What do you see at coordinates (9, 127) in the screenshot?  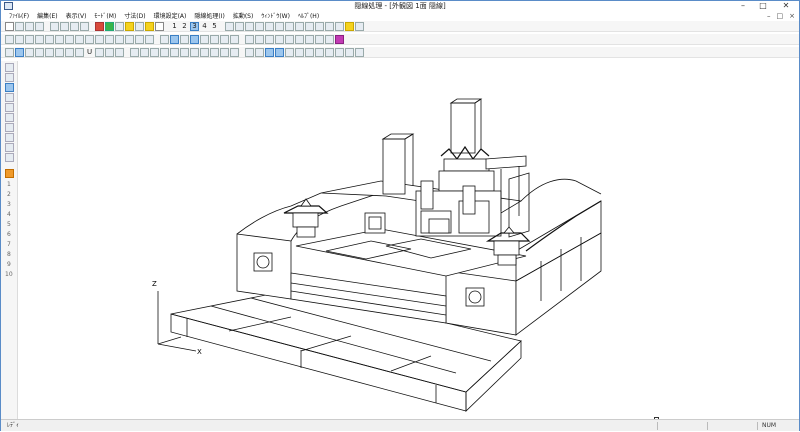 I see `left-shape-icon` at bounding box center [9, 127].